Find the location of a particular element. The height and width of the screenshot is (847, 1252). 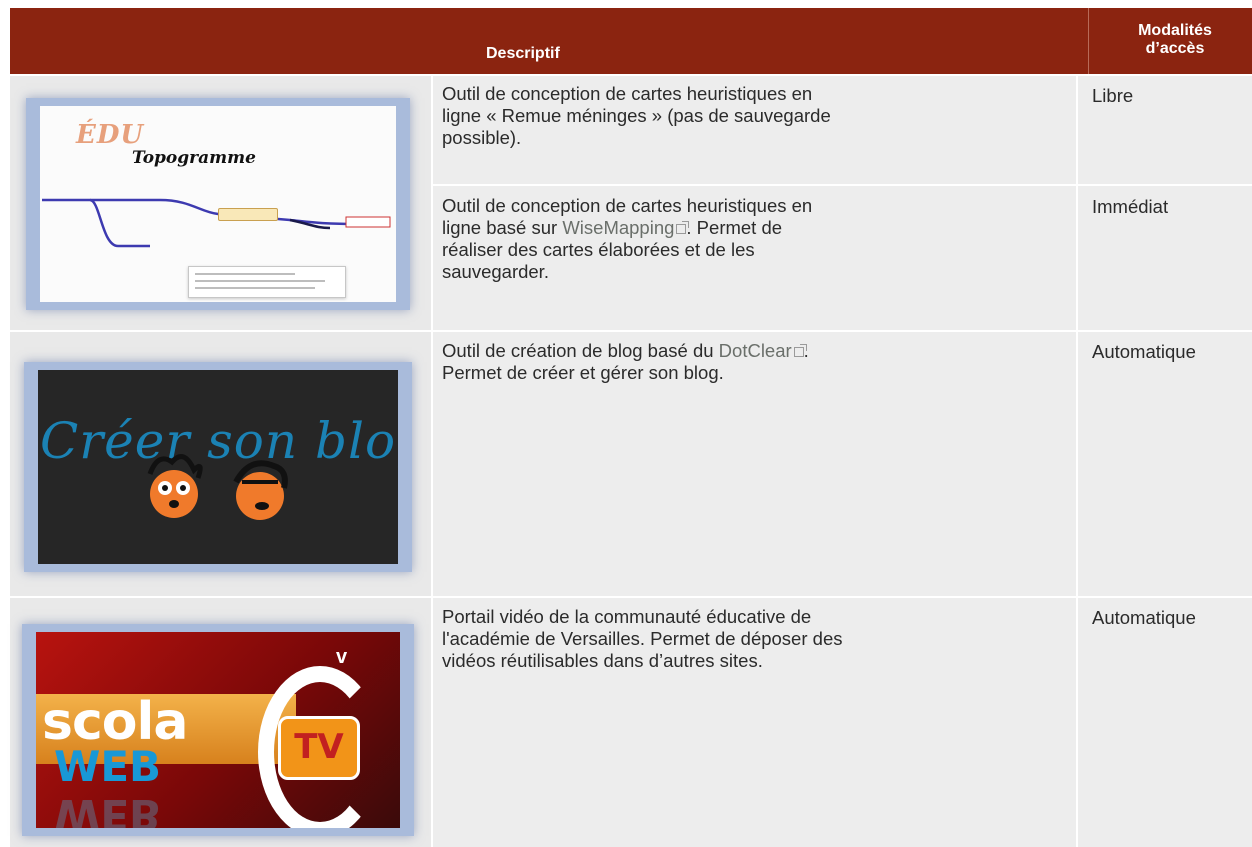

header-modalites: Modalités d’accès is located at coordinates (1170, 40).